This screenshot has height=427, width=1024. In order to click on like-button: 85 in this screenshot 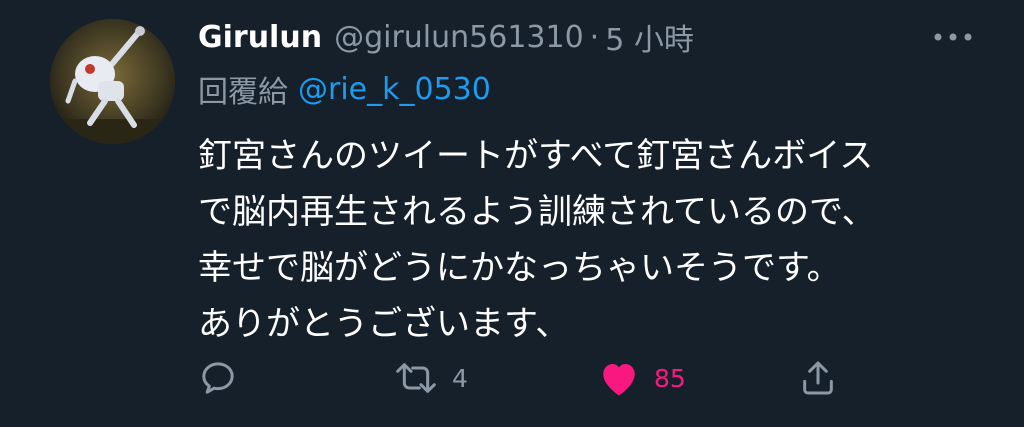, I will do `click(642, 378)`.